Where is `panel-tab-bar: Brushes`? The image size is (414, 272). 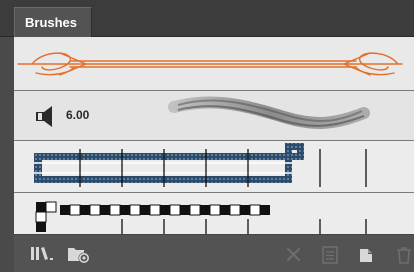
panel-tab-bar: Brushes is located at coordinates (207, 18).